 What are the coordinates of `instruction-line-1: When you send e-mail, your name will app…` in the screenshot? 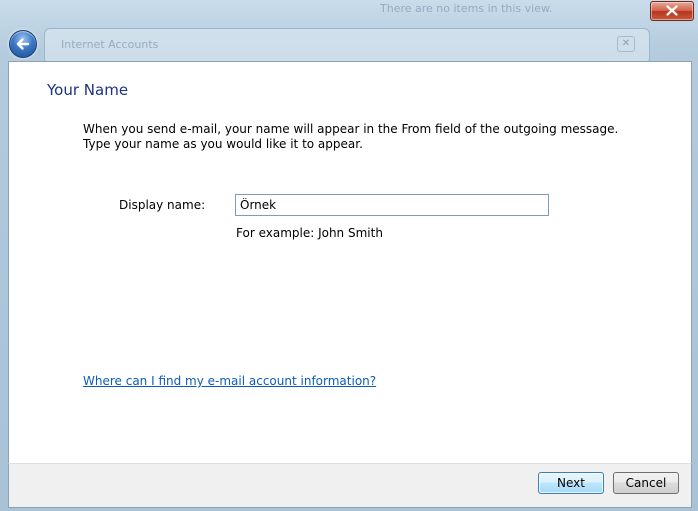 It's located at (351, 129).